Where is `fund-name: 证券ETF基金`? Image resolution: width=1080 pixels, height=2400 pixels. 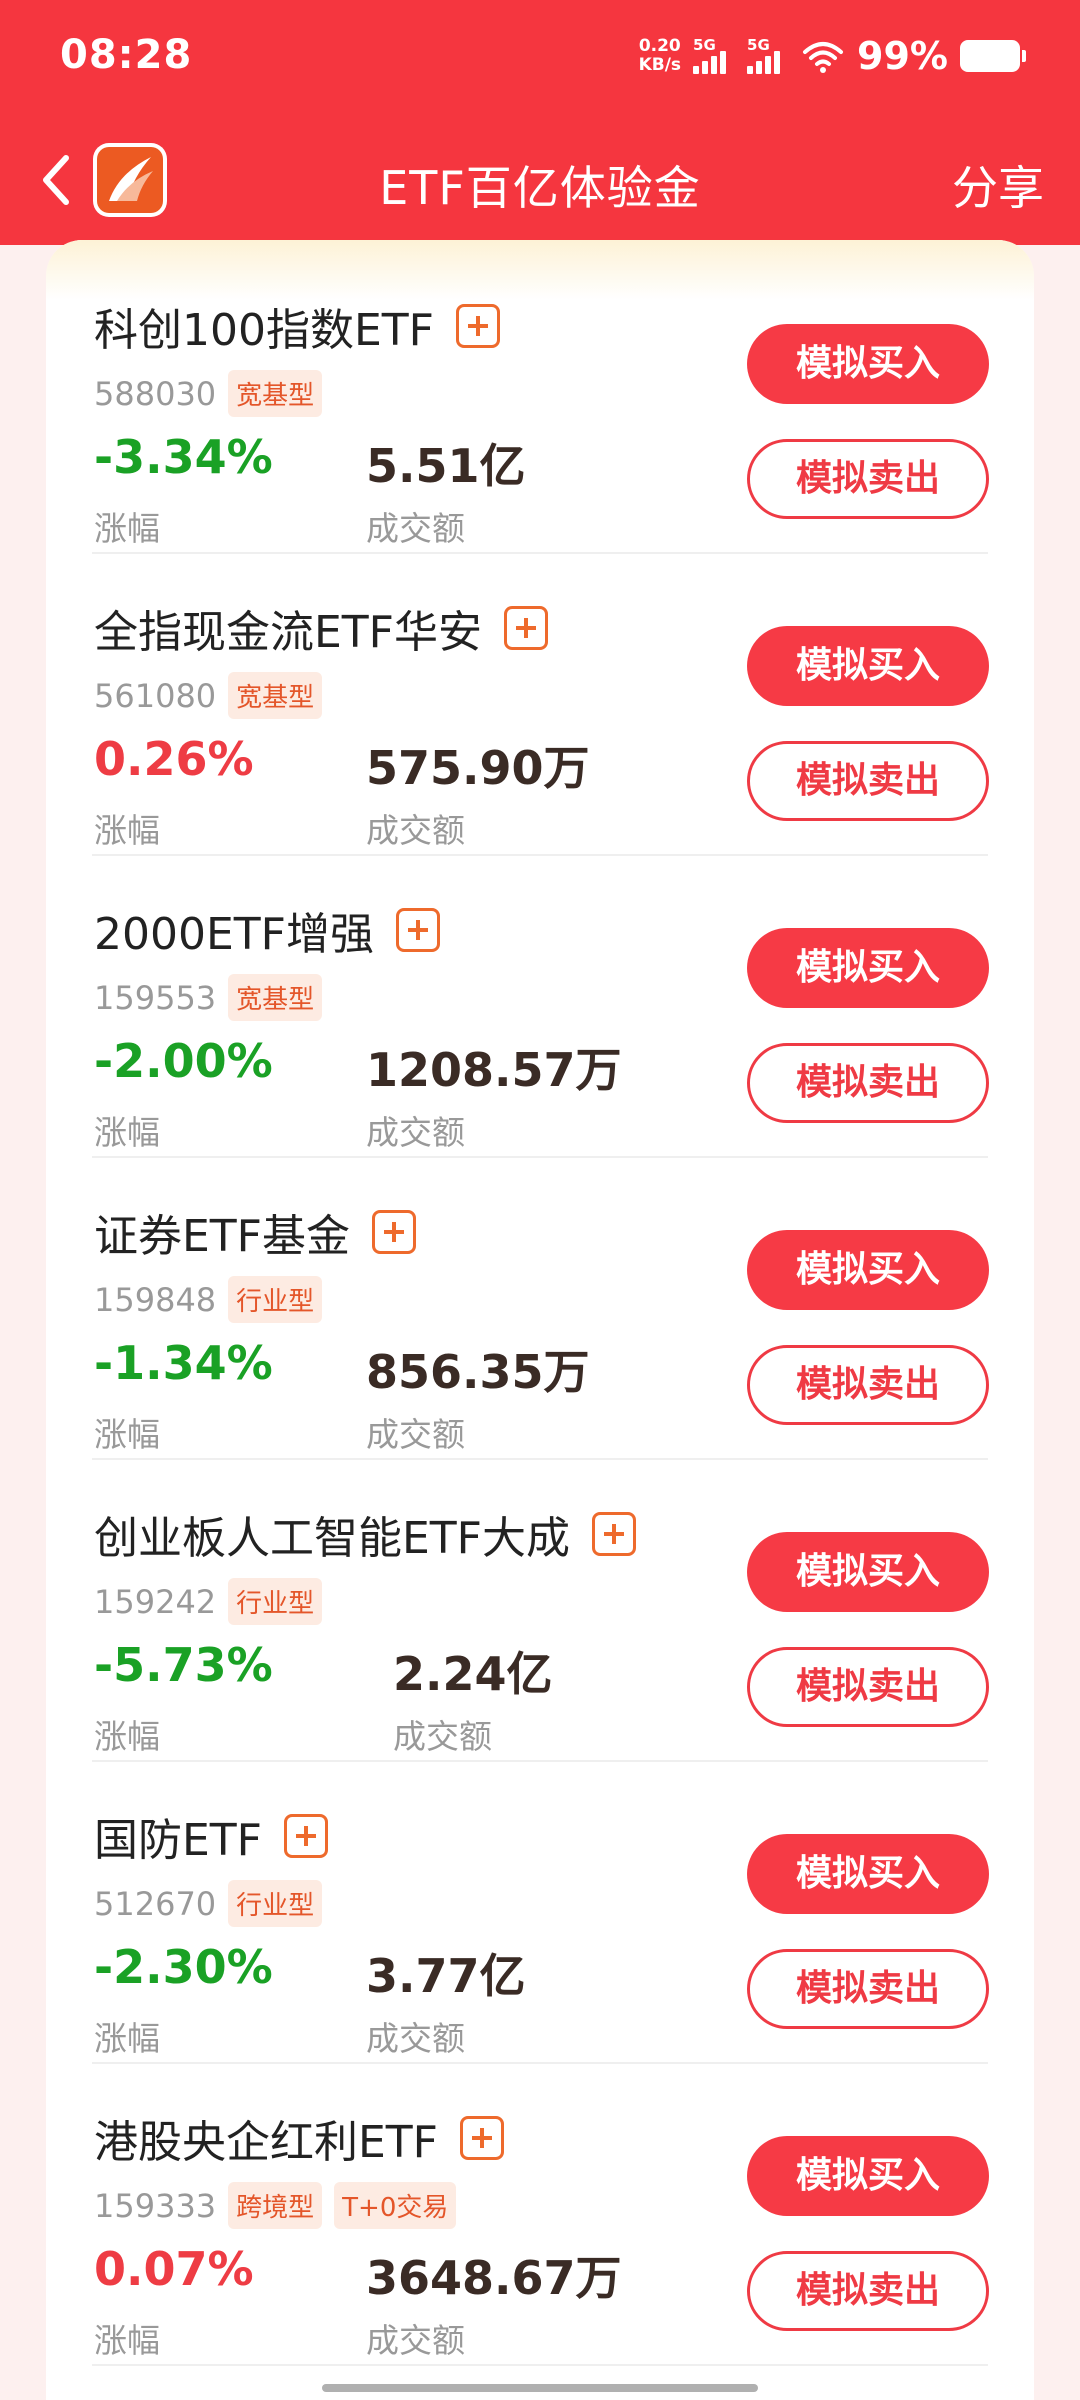 fund-name: 证券ETF基金 is located at coordinates (222, 1232).